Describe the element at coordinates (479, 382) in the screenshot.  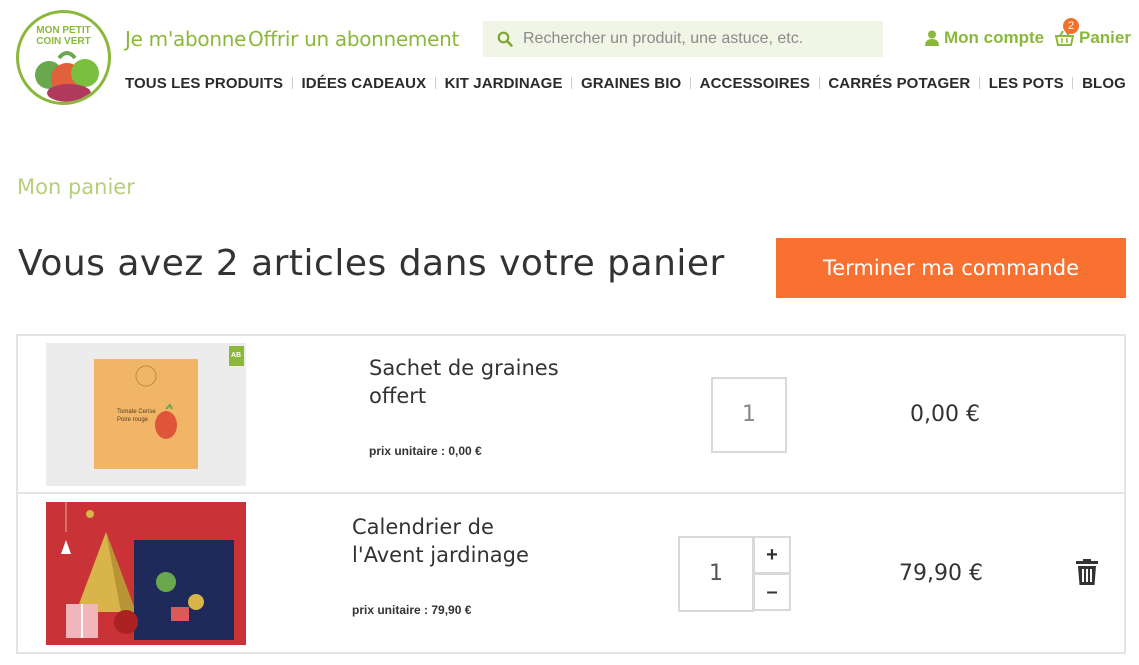
I see `product-name: Sachet de graines offert` at that location.